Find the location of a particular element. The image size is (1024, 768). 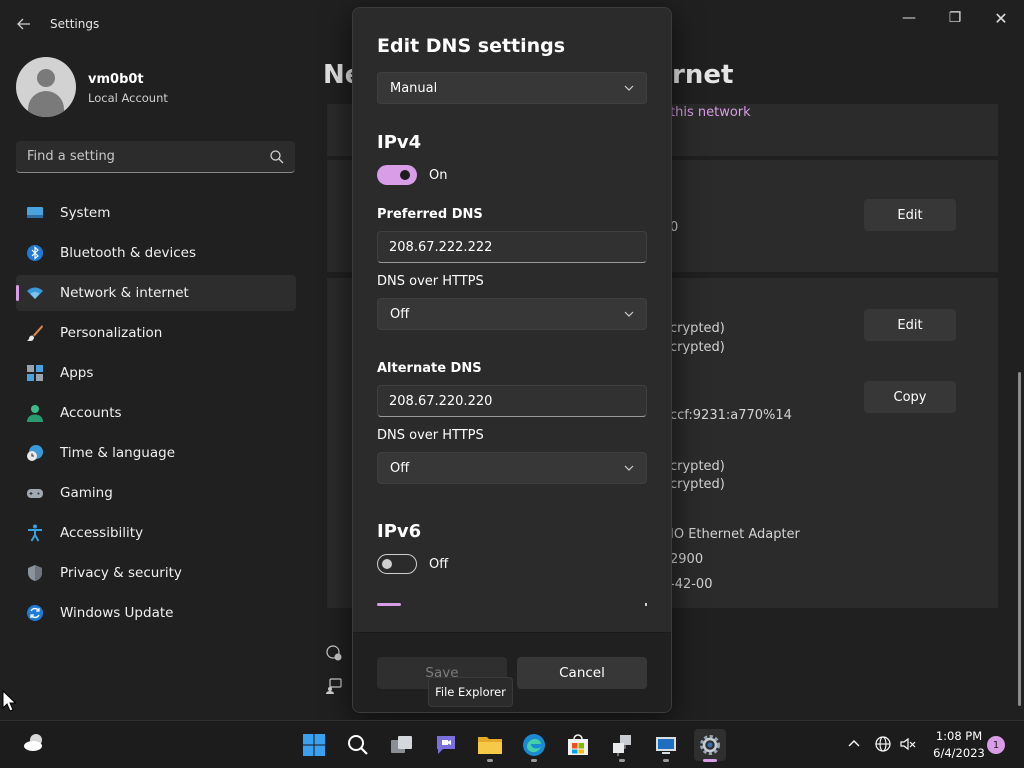

sidebar-item-network: Network & internet is located at coordinates (156, 293).